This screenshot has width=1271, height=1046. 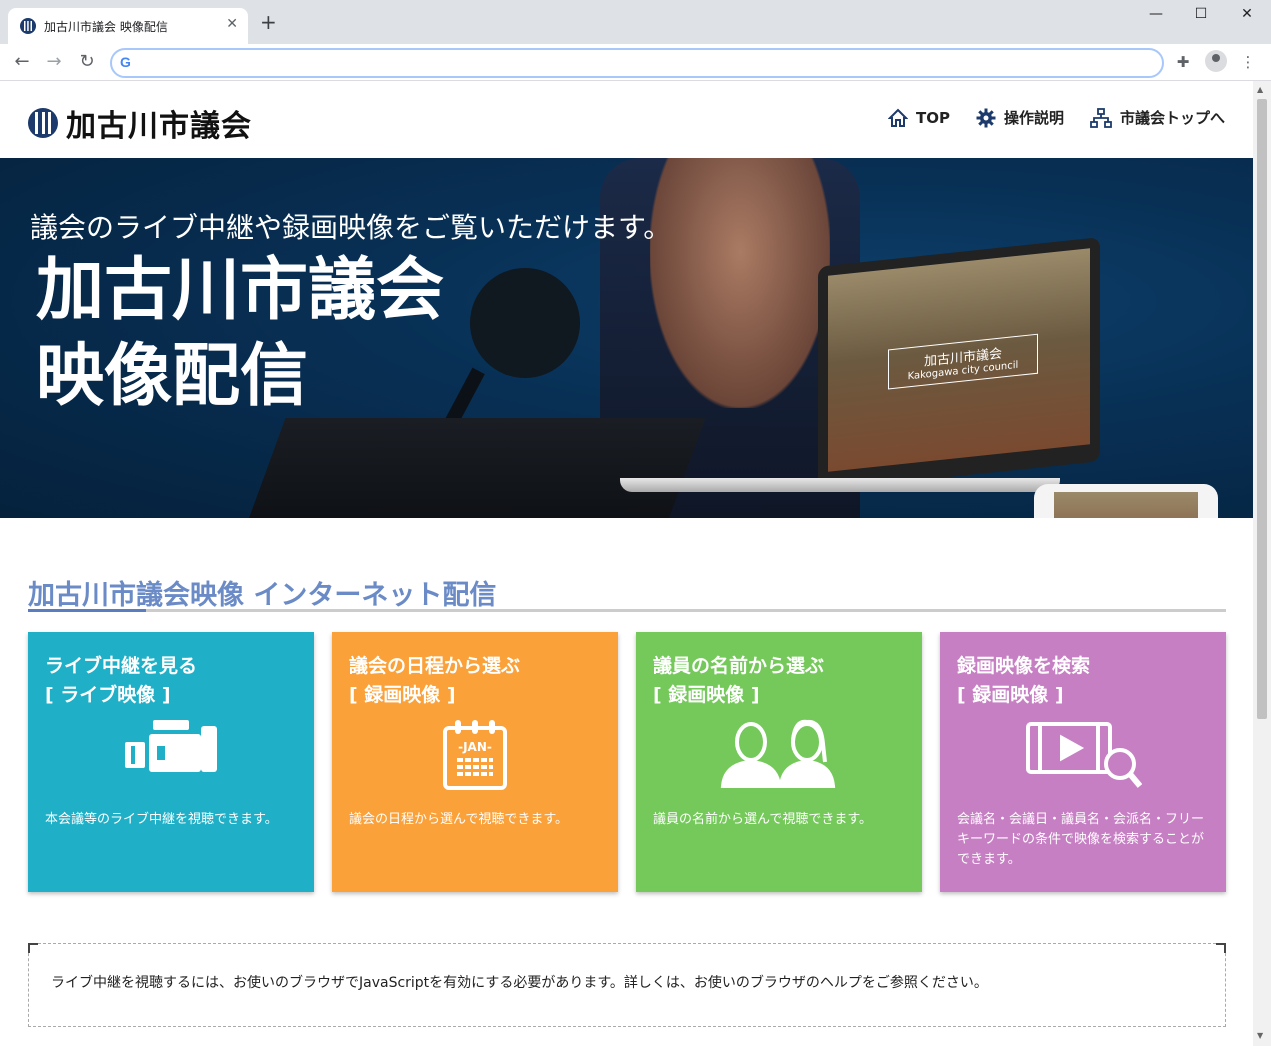 I want to click on sitemap-icon, so click(x=1101, y=117).